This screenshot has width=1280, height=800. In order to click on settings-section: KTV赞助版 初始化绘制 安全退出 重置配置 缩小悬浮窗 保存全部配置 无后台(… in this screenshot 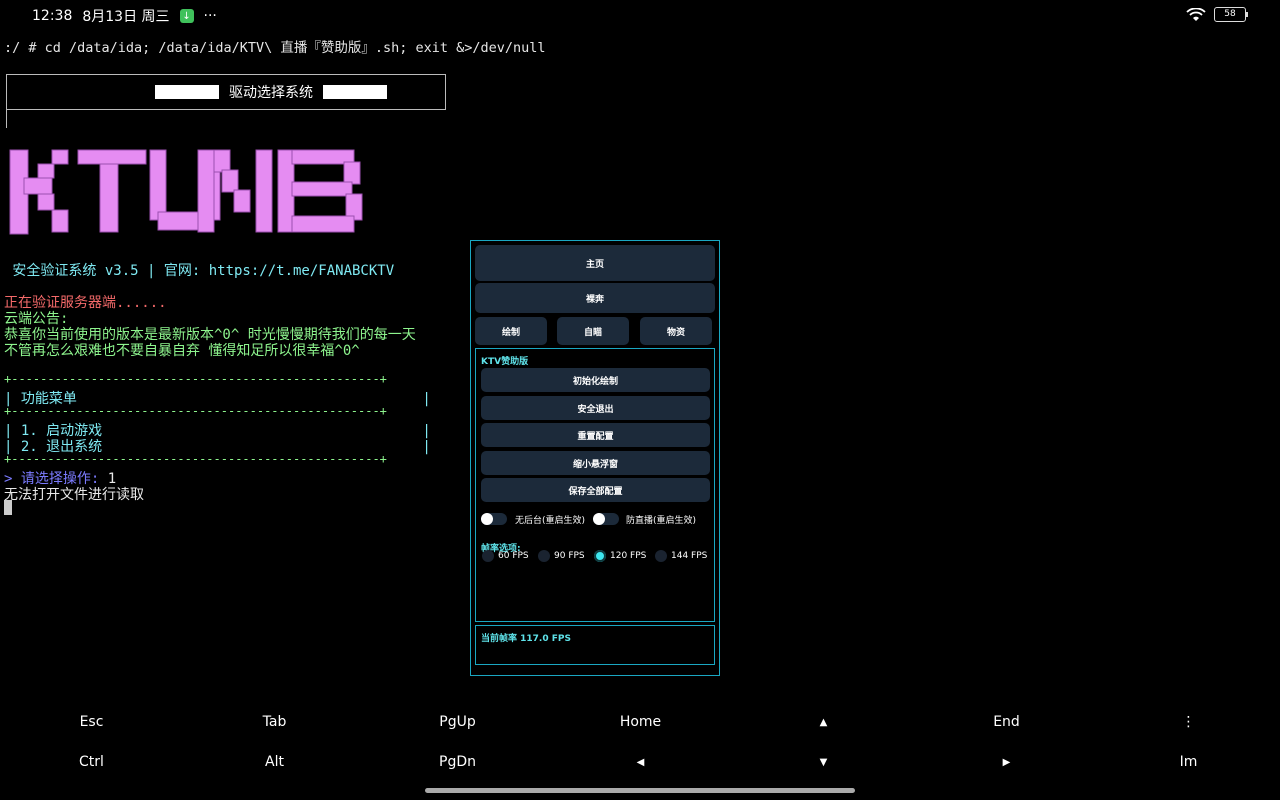, I will do `click(595, 485)`.